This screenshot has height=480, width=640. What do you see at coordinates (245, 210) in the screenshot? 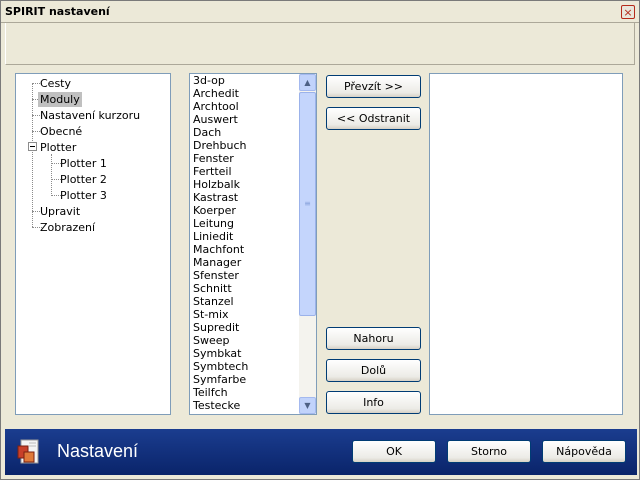
I see `list-item: Koerper` at bounding box center [245, 210].